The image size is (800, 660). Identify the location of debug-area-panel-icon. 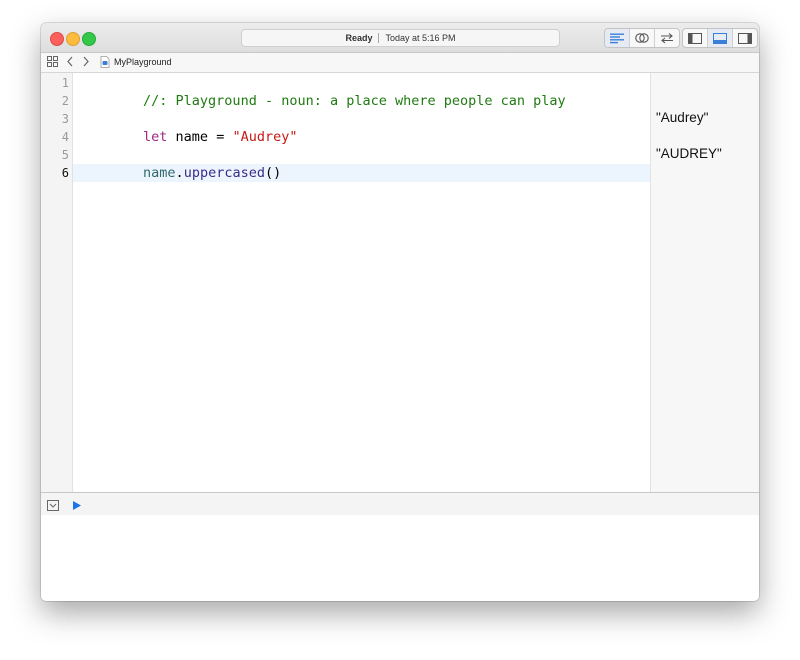
(720, 38).